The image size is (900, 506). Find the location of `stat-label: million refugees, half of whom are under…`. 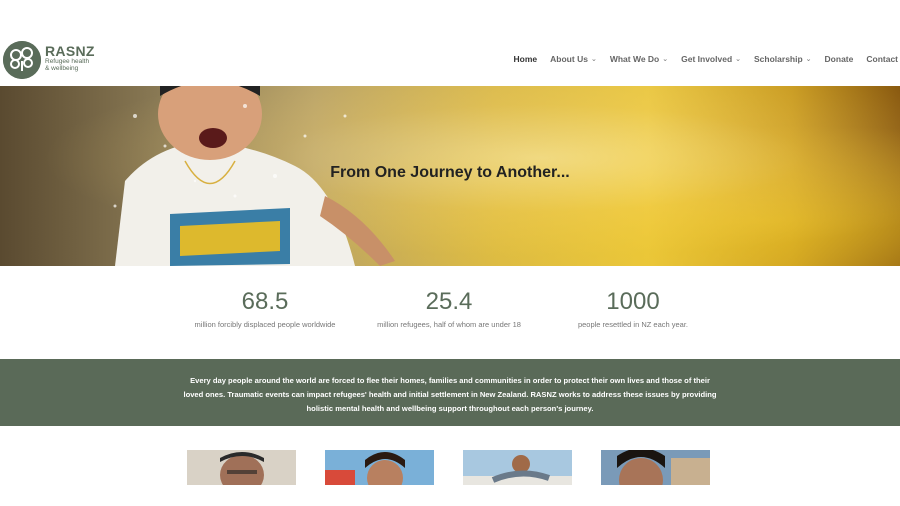

stat-label: million refugees, half of whom are under… is located at coordinates (449, 324).